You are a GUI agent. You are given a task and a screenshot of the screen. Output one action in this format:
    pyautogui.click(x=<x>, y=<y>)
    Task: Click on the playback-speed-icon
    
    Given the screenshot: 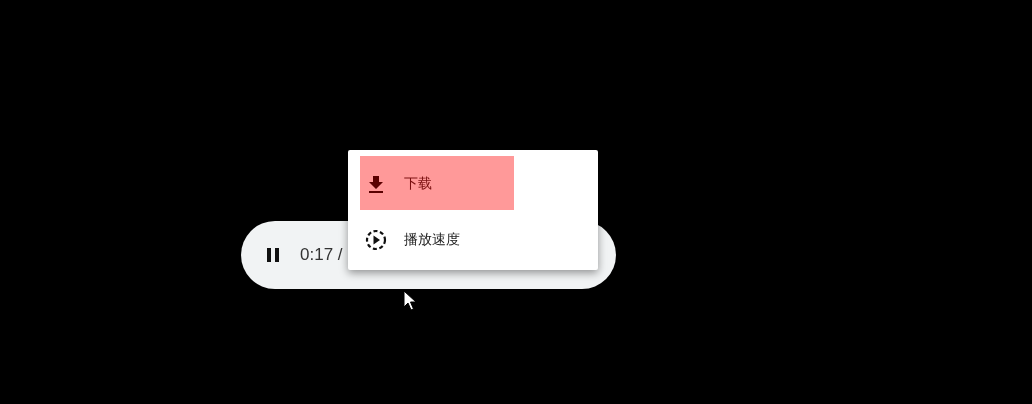 What is the action you would take?
    pyautogui.click(x=376, y=240)
    